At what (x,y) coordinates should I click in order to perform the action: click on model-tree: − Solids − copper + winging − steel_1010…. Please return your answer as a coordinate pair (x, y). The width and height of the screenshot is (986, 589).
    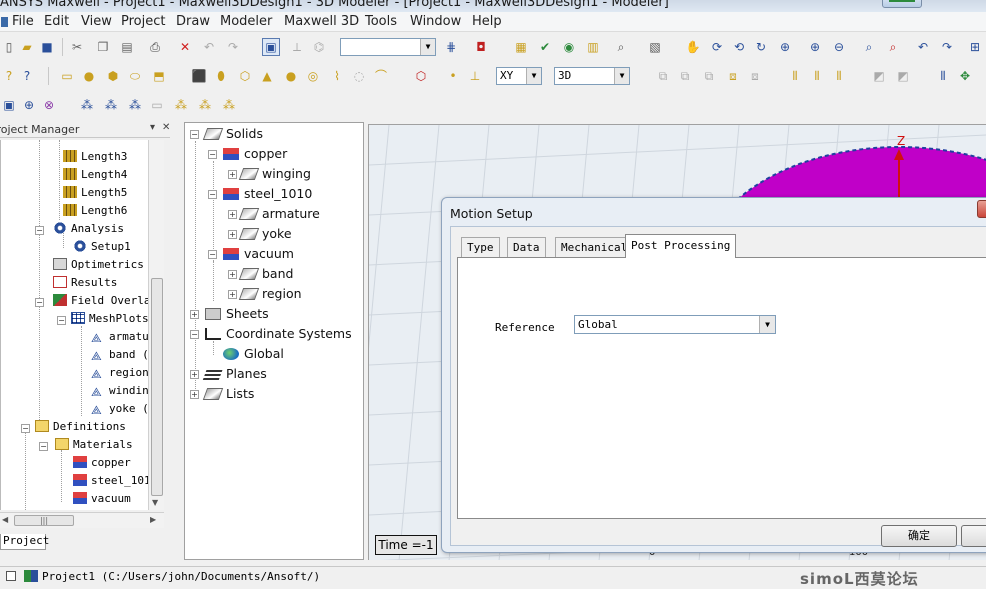
    Looking at the image, I should click on (274, 341).